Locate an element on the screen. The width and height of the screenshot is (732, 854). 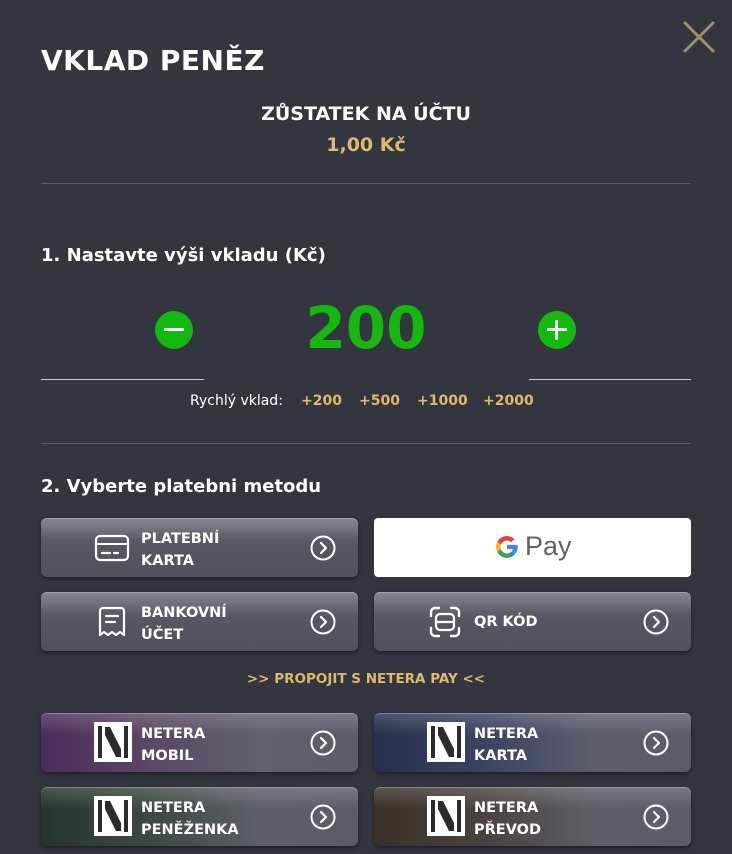
connect-netera-pay-link: >> PROPOJIT S NETERA PAY << is located at coordinates (366, 679).